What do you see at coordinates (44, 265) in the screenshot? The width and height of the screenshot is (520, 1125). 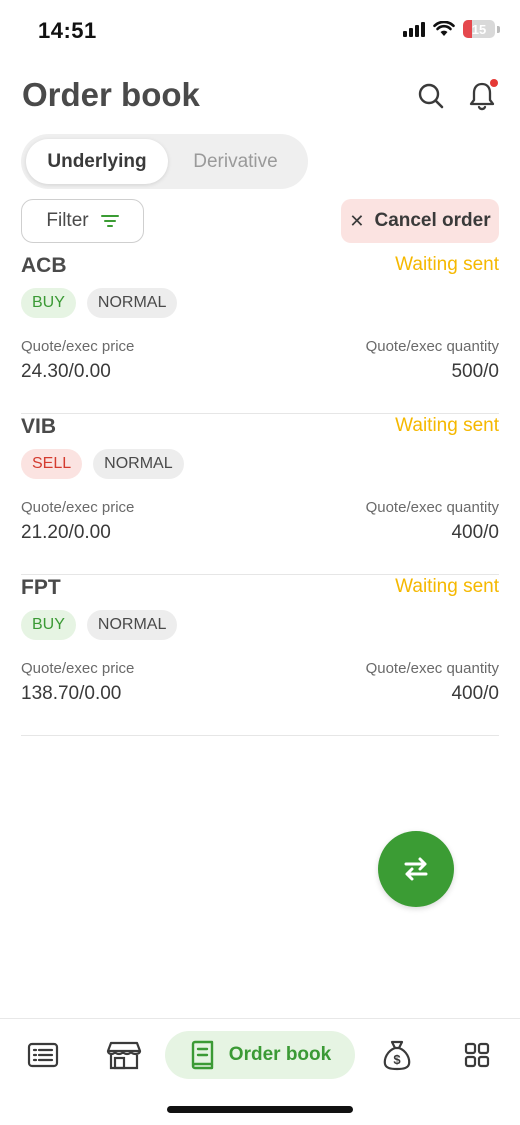 I see `order-symbol: ACB` at bounding box center [44, 265].